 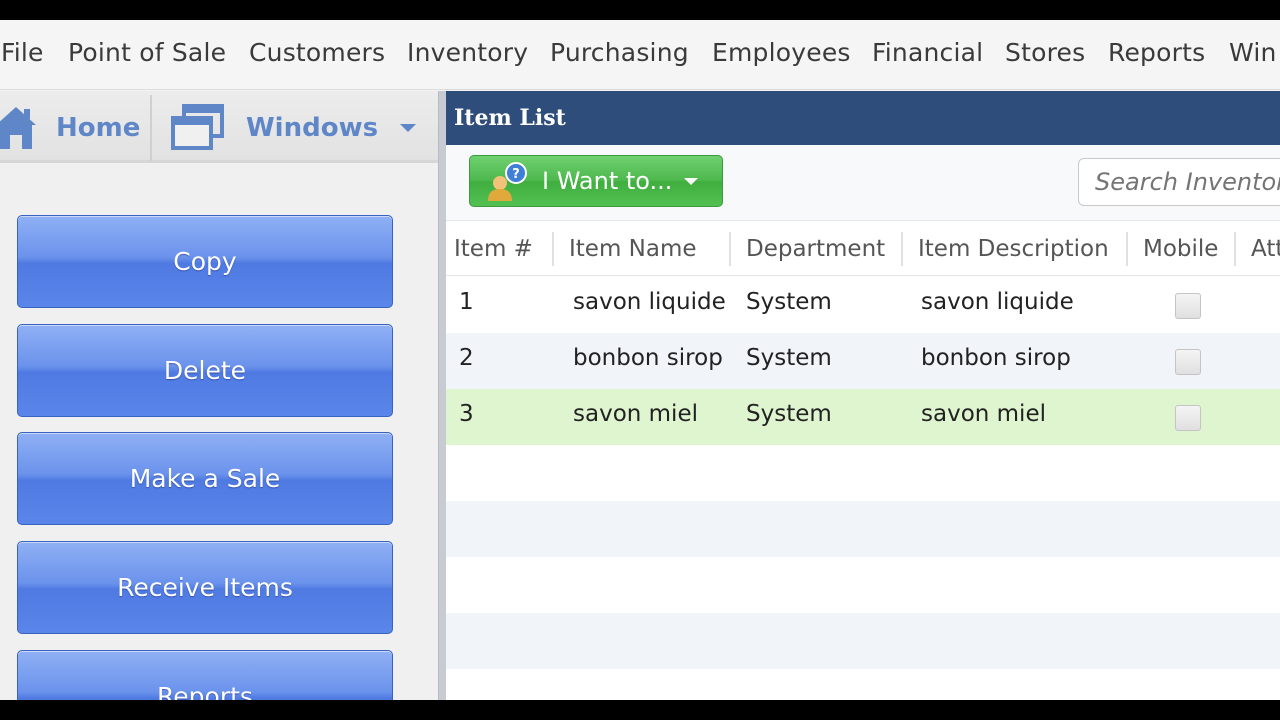 I want to click on menu-inventory: Inventory, so click(x=467, y=52).